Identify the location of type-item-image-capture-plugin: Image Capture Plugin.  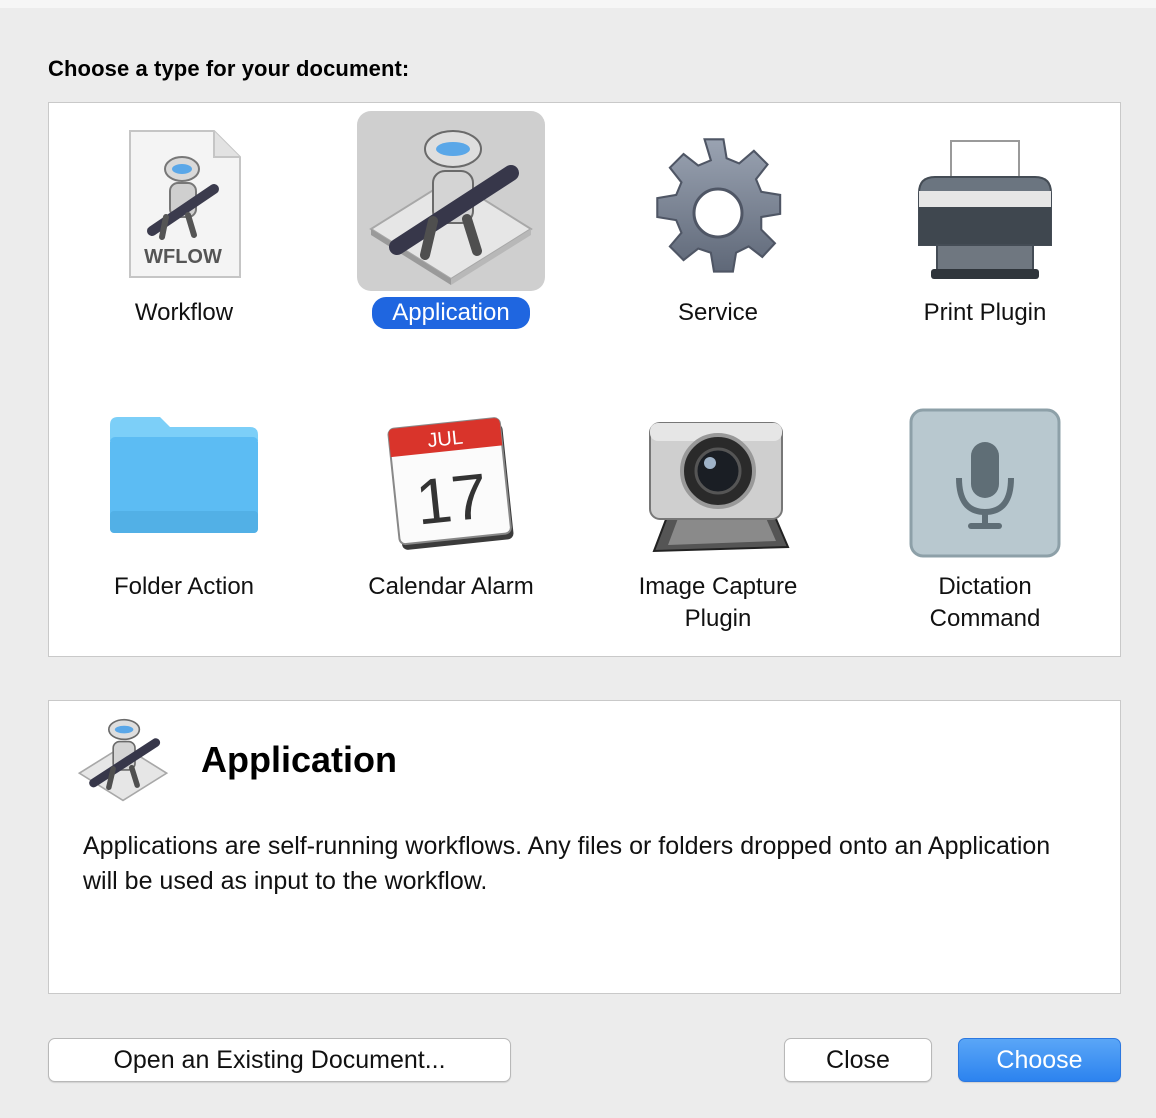
(718, 523).